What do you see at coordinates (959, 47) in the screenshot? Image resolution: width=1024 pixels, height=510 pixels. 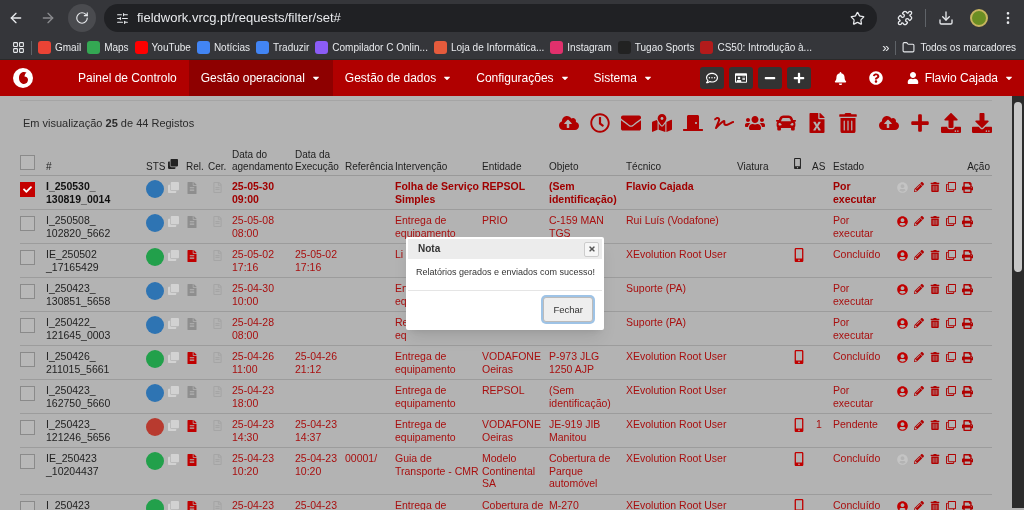 I see `all-bookmarks-link: Todos os marcadores` at bounding box center [959, 47].